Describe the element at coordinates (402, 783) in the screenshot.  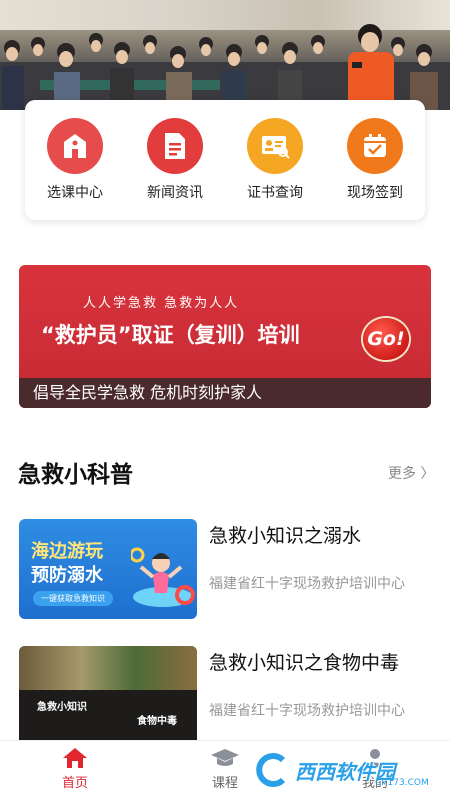
I see `watermark-sub: CR173.COM` at that location.